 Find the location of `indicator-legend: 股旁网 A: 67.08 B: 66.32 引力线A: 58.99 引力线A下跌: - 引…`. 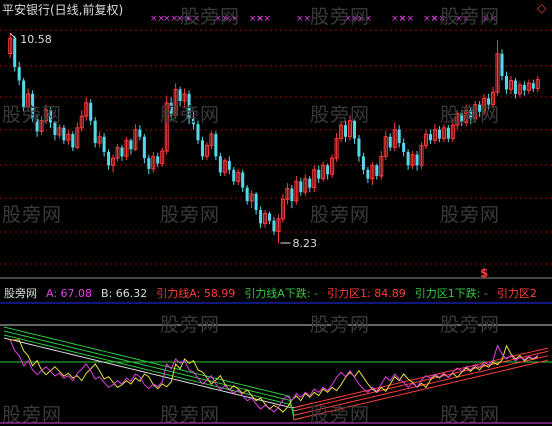

indicator-legend: 股旁网 A: 67.08 B: 66.32 引力线A: 58.99 引力线A下跌: - 引… is located at coordinates (275, 293).